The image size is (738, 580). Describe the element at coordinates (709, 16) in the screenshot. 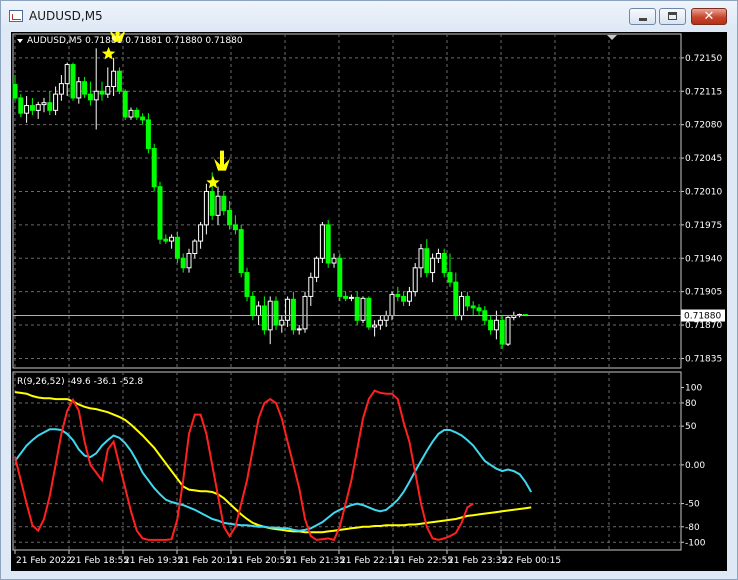

I see `close-button: ✕` at that location.